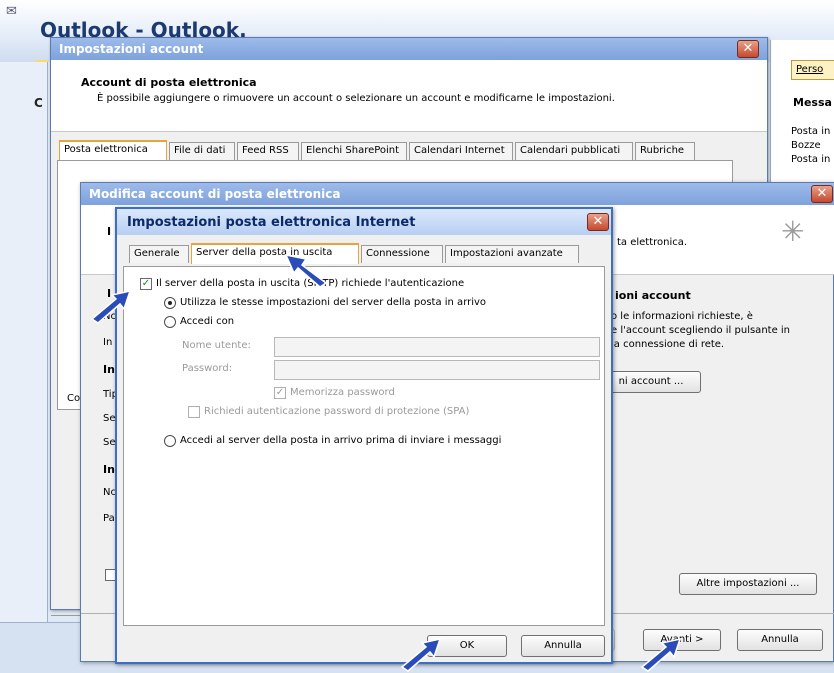  I want to click on smtp-auth-checkbox: ✓, so click(146, 284).